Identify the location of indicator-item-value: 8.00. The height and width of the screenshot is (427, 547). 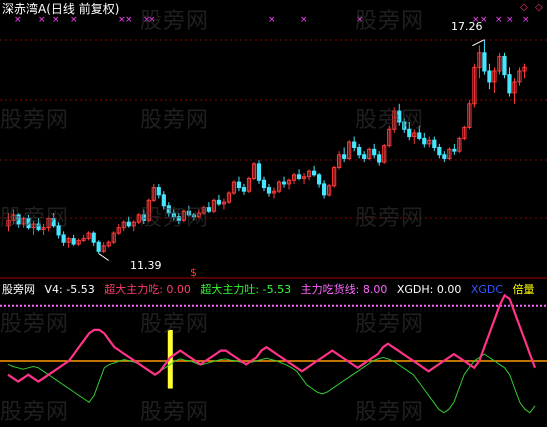
(375, 289).